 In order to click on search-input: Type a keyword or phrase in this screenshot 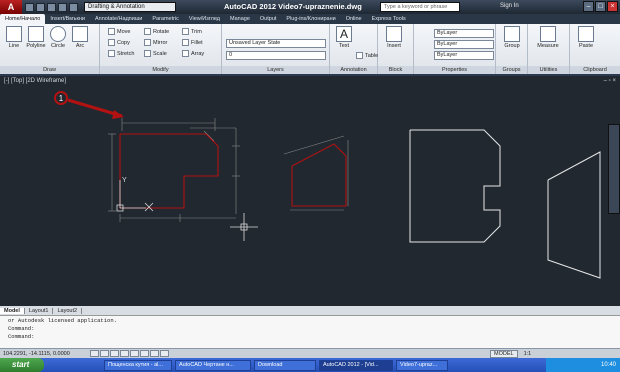, I will do `click(420, 7)`.